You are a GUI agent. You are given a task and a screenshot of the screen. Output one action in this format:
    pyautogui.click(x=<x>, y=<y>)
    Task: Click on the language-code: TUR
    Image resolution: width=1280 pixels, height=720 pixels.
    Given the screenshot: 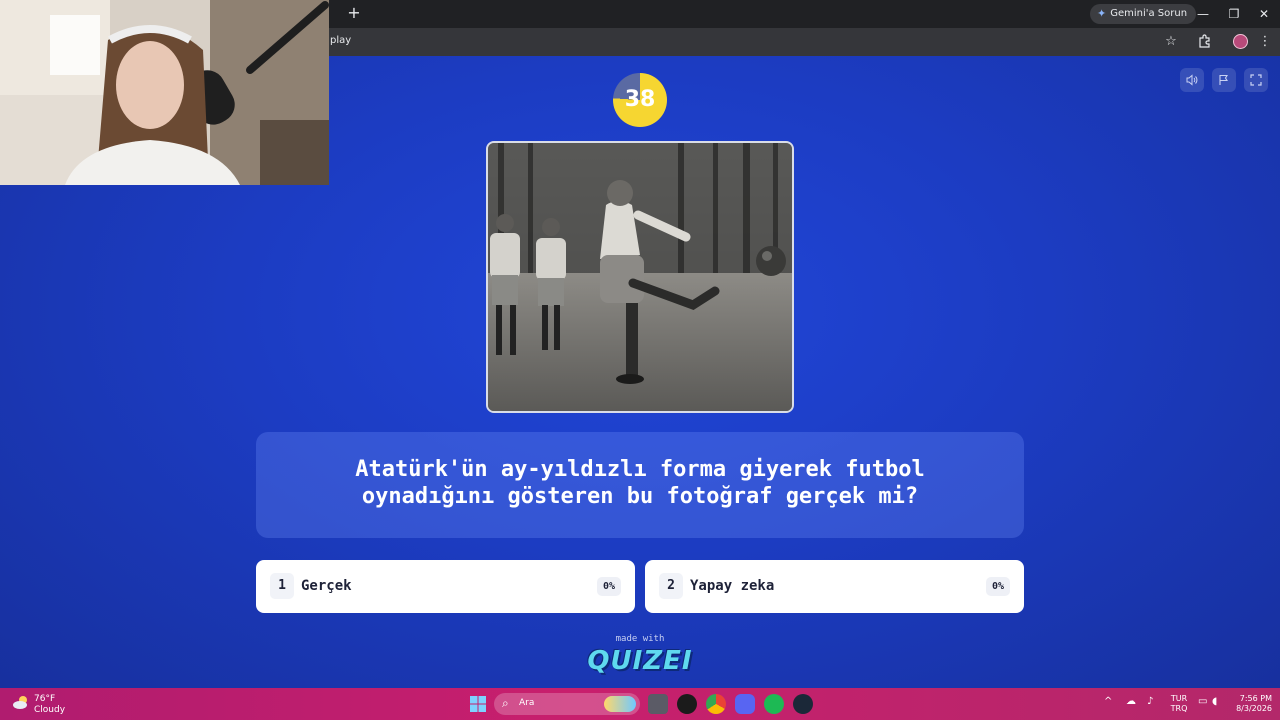 What is the action you would take?
    pyautogui.click(x=1179, y=698)
    